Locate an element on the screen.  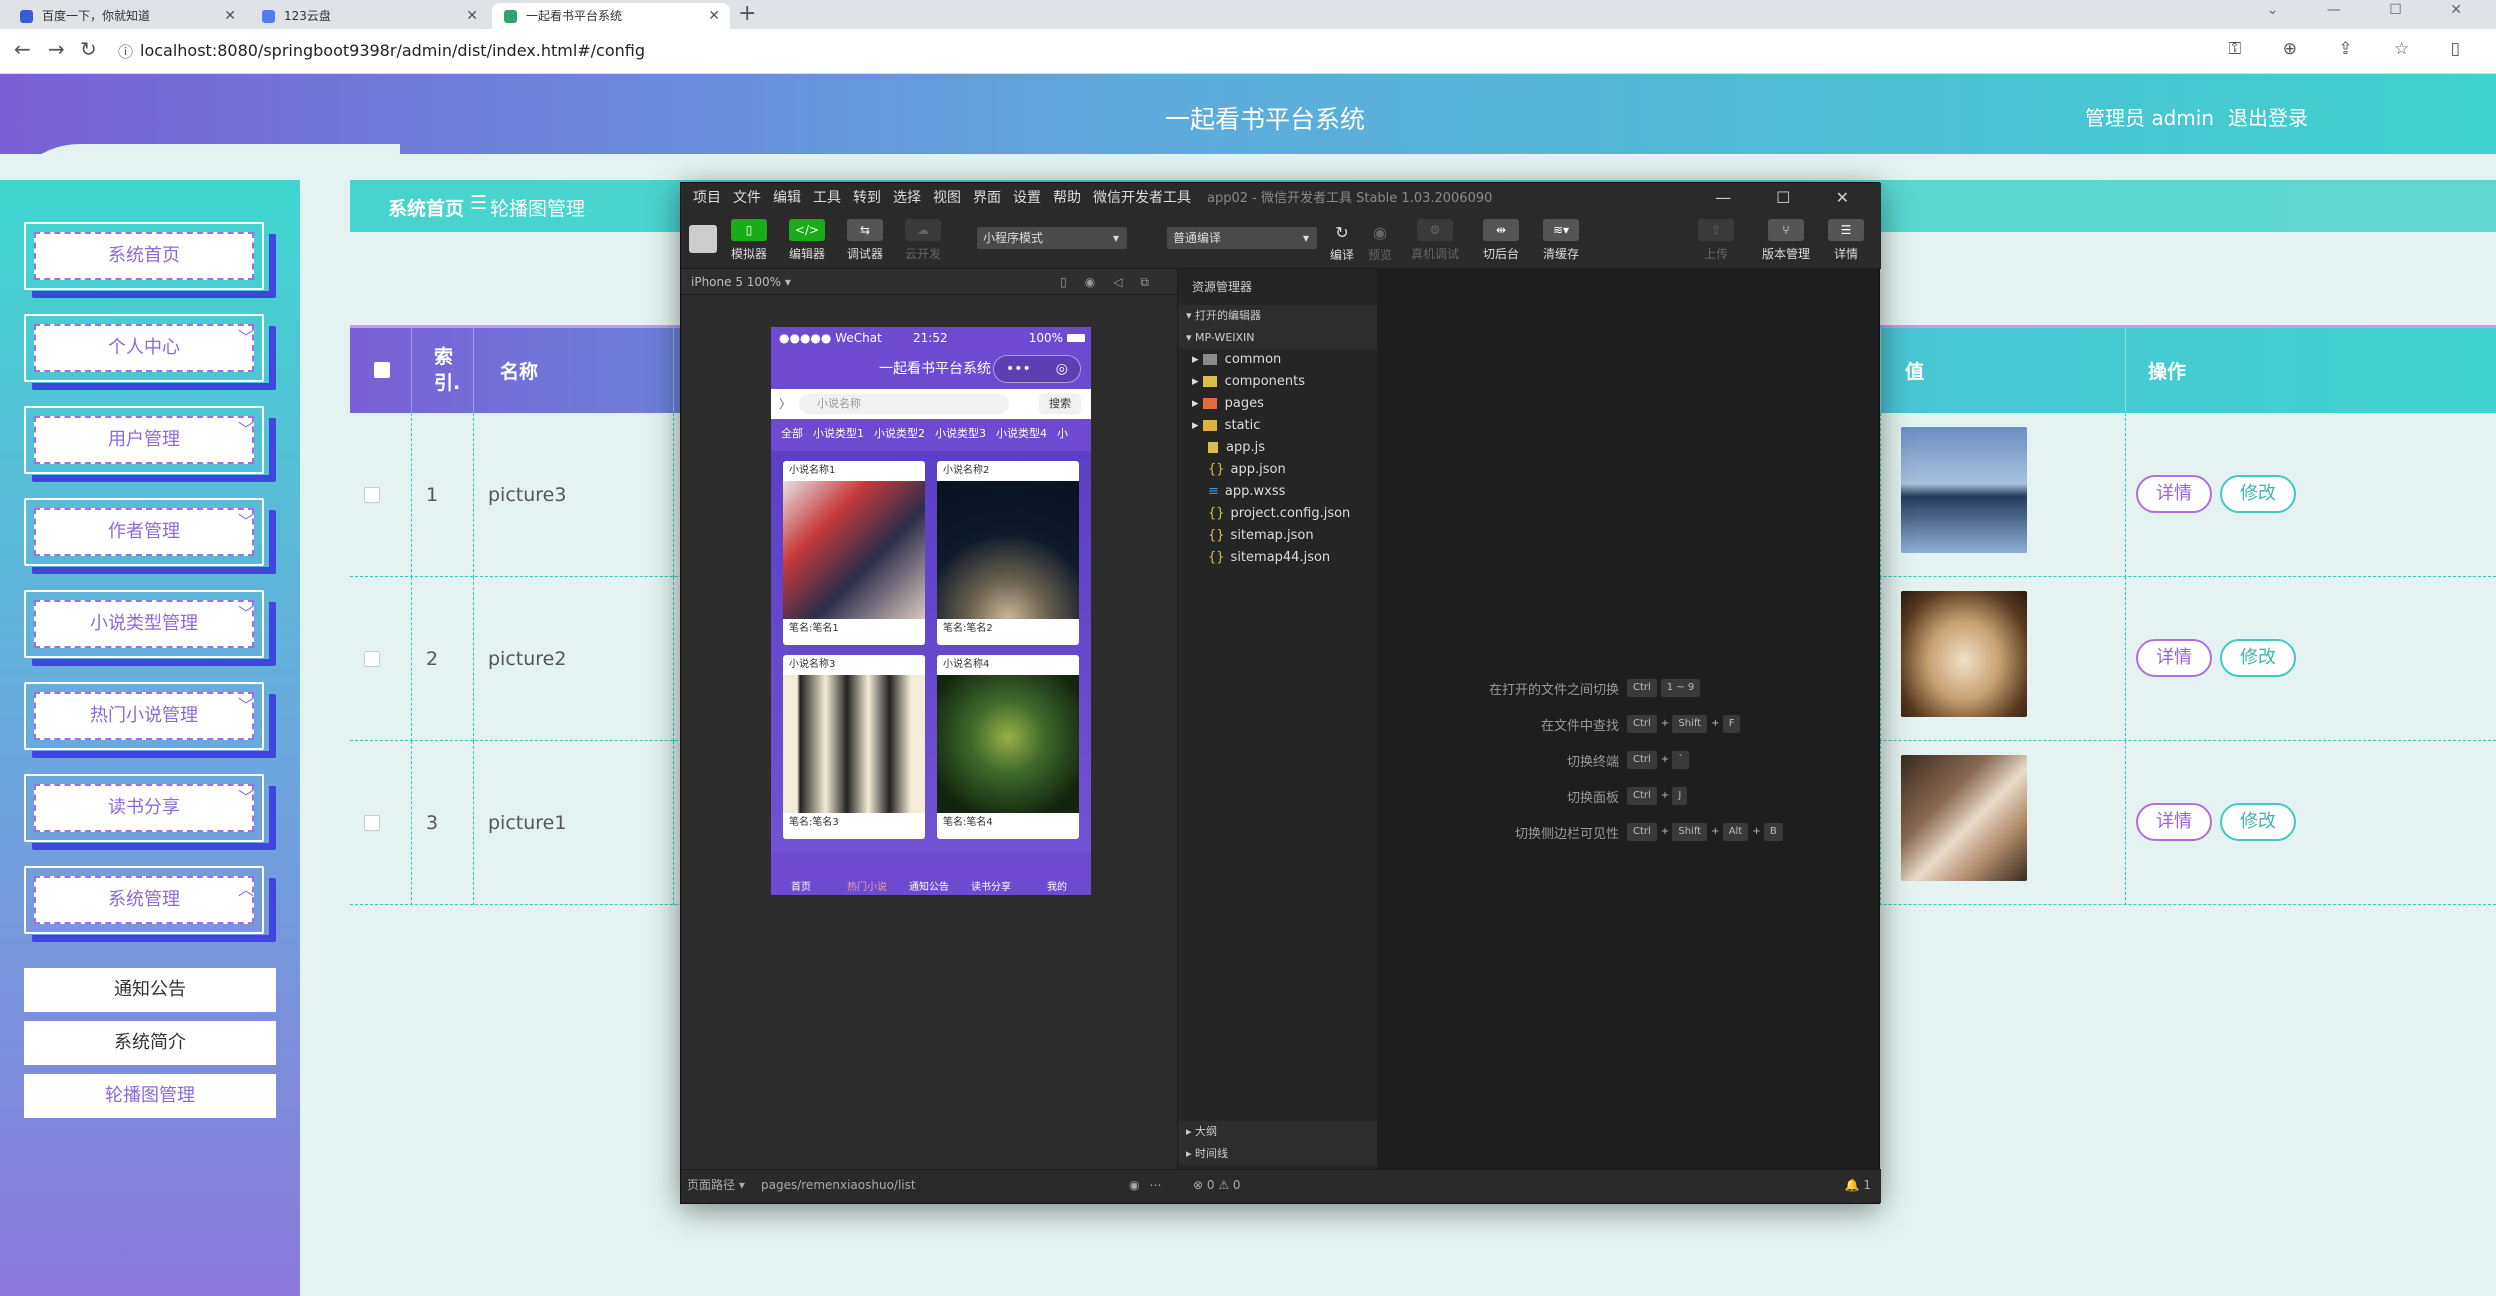
tab-type2: 小说类型2 is located at coordinates (899, 433).